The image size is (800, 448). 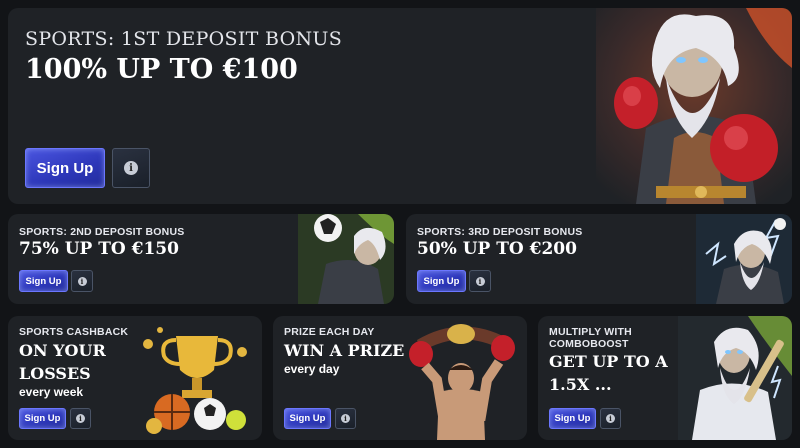 What do you see at coordinates (572, 418) in the screenshot?
I see `combo-signup-button: Sign Up` at bounding box center [572, 418].